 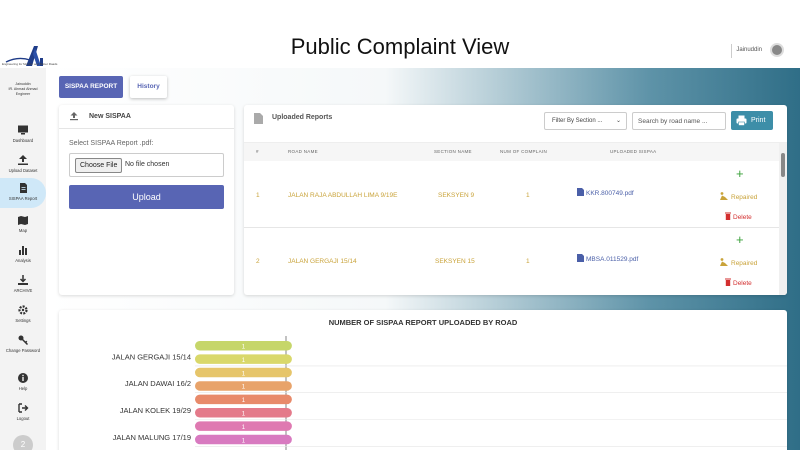 I want to click on sidebar-item-help: Help, so click(x=23, y=381).